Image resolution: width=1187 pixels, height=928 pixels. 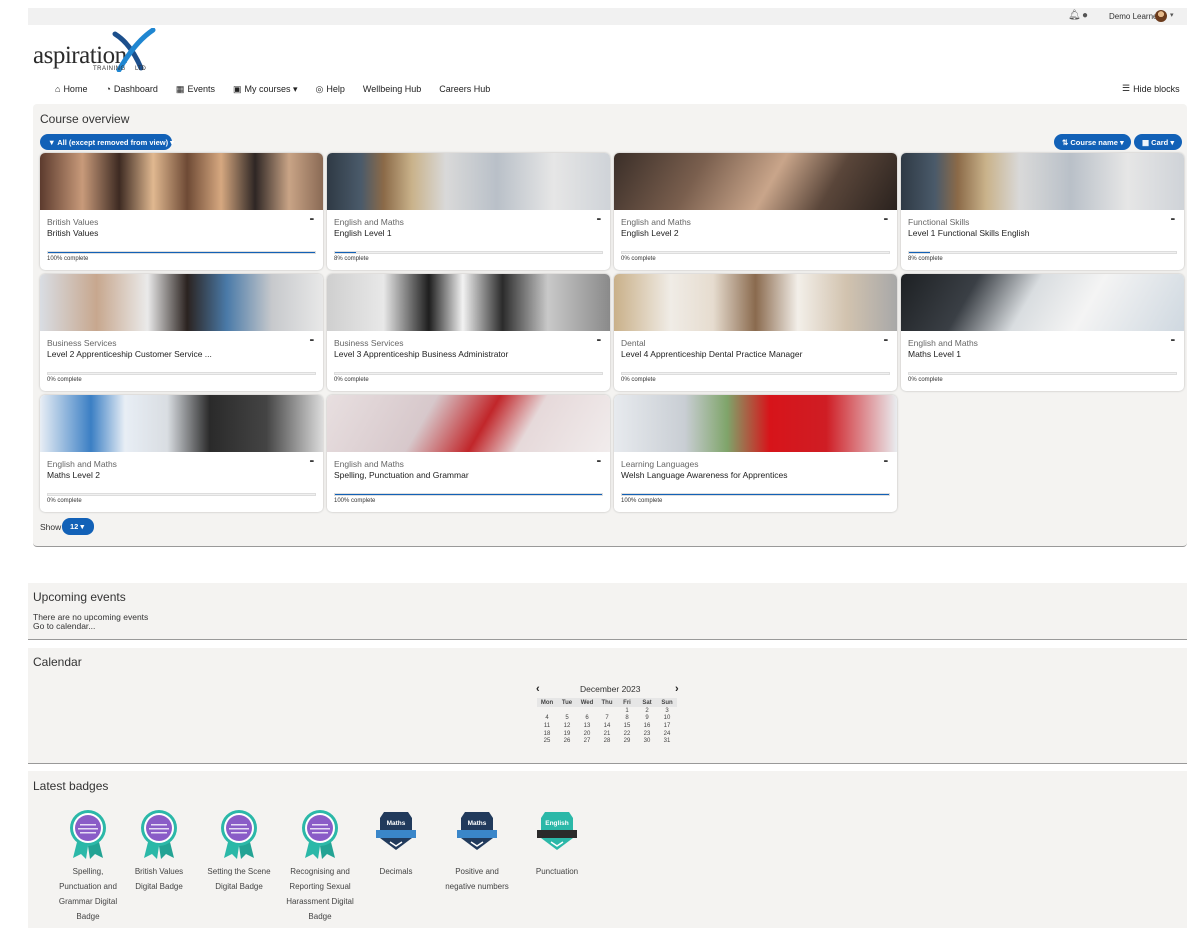 What do you see at coordinates (464, 89) in the screenshot?
I see `nav-item: Careers Hub` at bounding box center [464, 89].